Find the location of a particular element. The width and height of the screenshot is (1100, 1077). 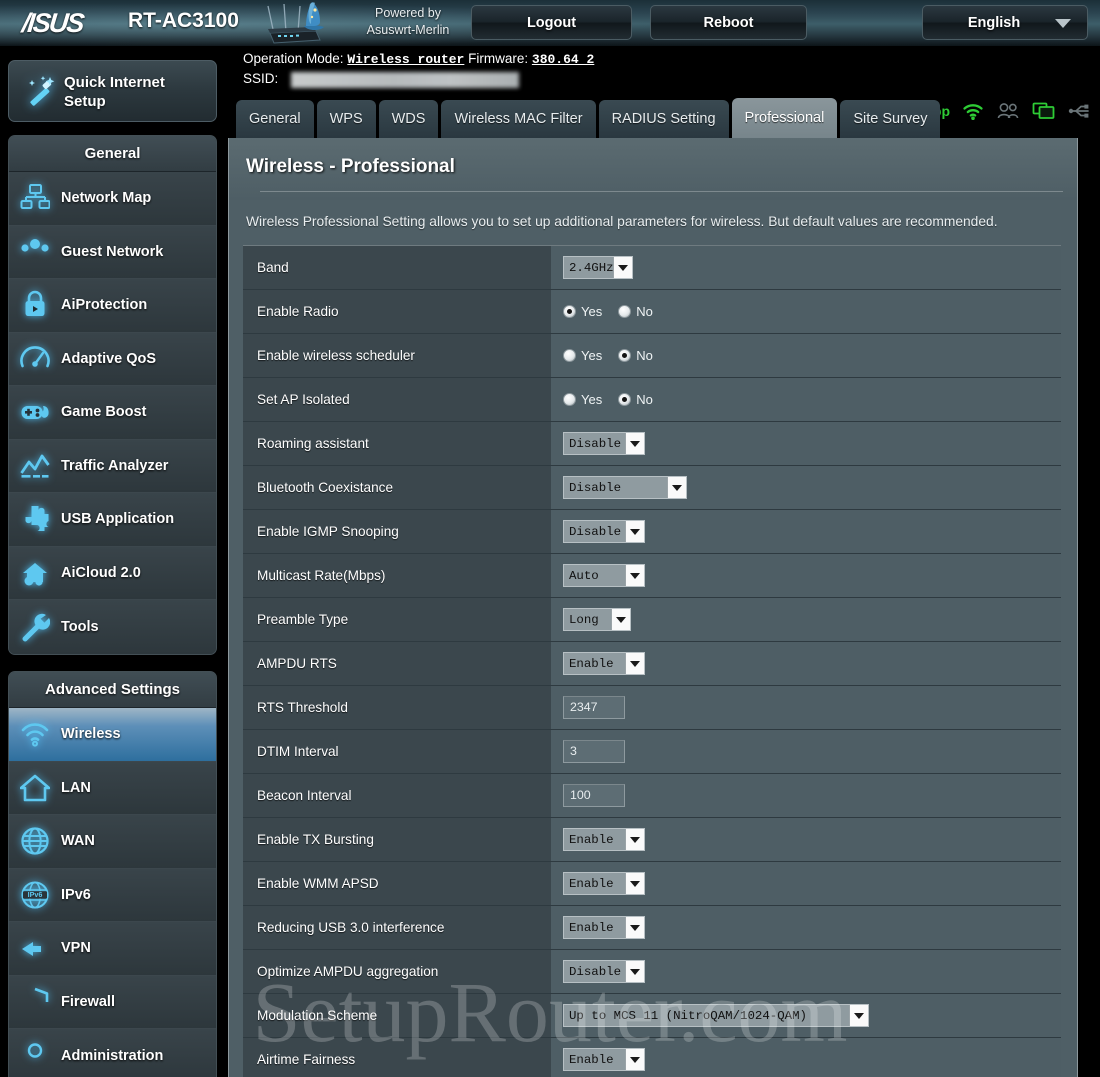

roaming-assistant-select: Disable is located at coordinates (604, 443).